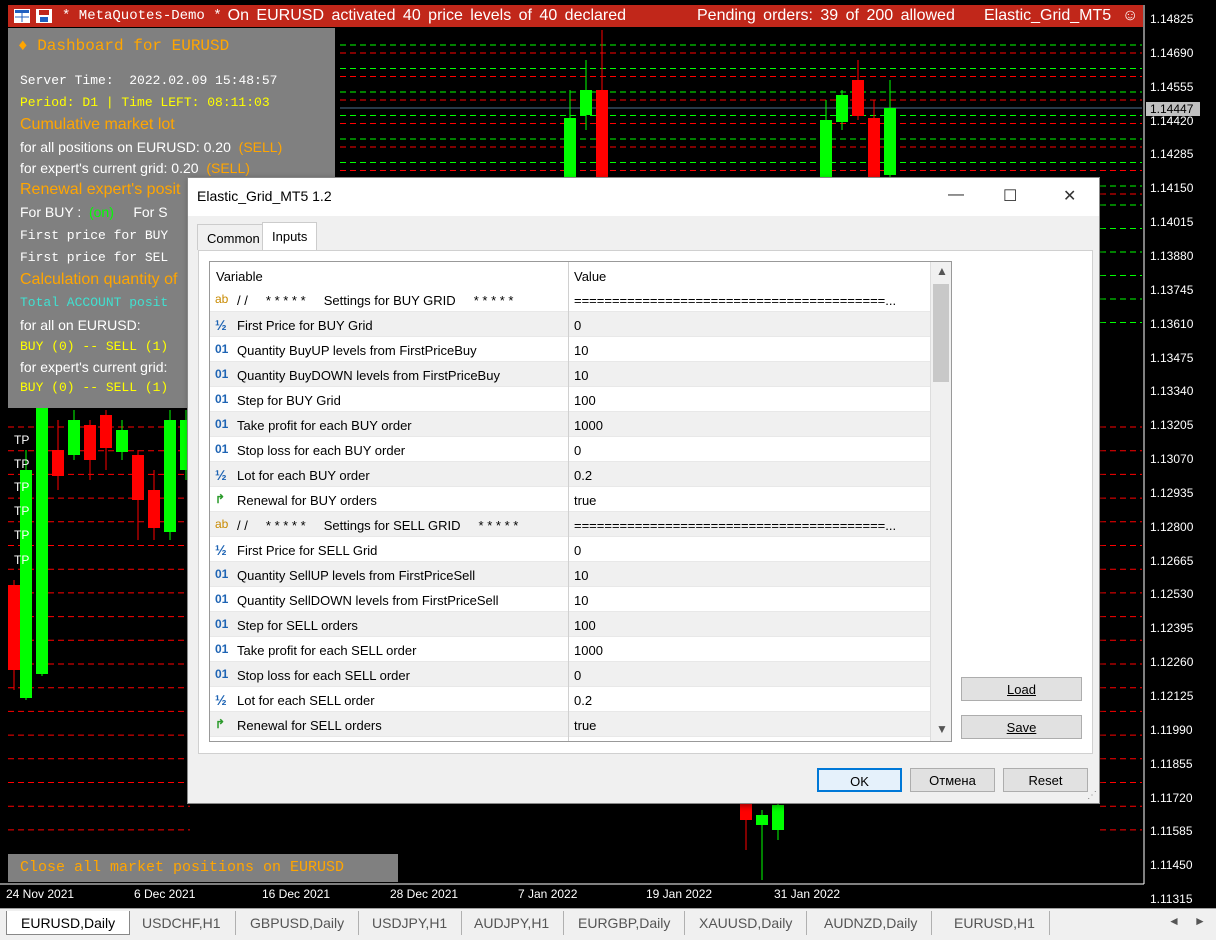 Image resolution: width=1216 pixels, height=940 pixels. Describe the element at coordinates (952, 780) in the screenshot. I see `cancel-button: Отмена` at that location.